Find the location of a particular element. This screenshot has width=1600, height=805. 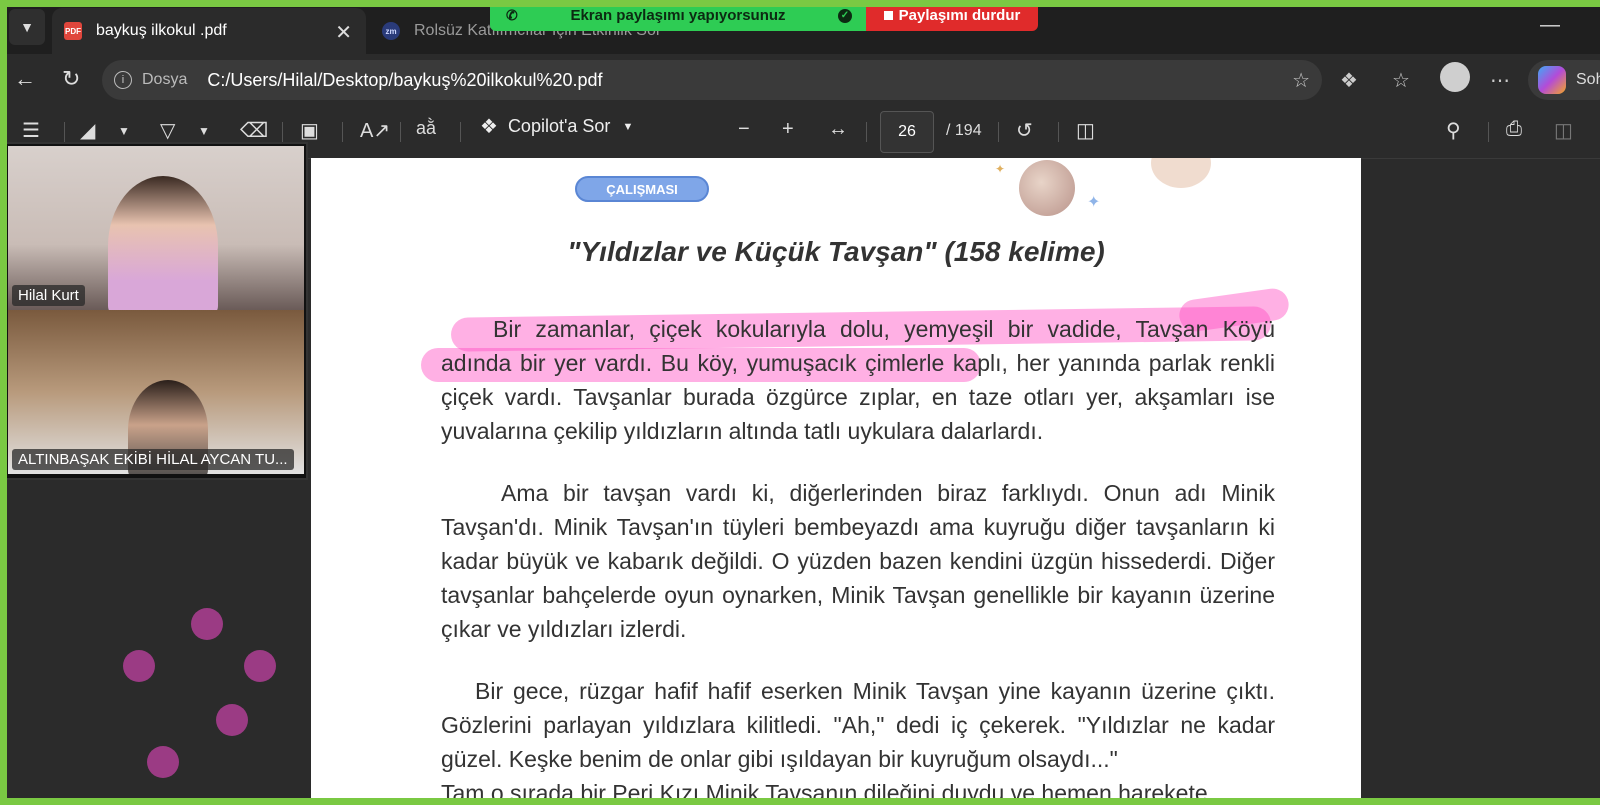

tab-actions-menu-button: ▼ is located at coordinates (27, 27).